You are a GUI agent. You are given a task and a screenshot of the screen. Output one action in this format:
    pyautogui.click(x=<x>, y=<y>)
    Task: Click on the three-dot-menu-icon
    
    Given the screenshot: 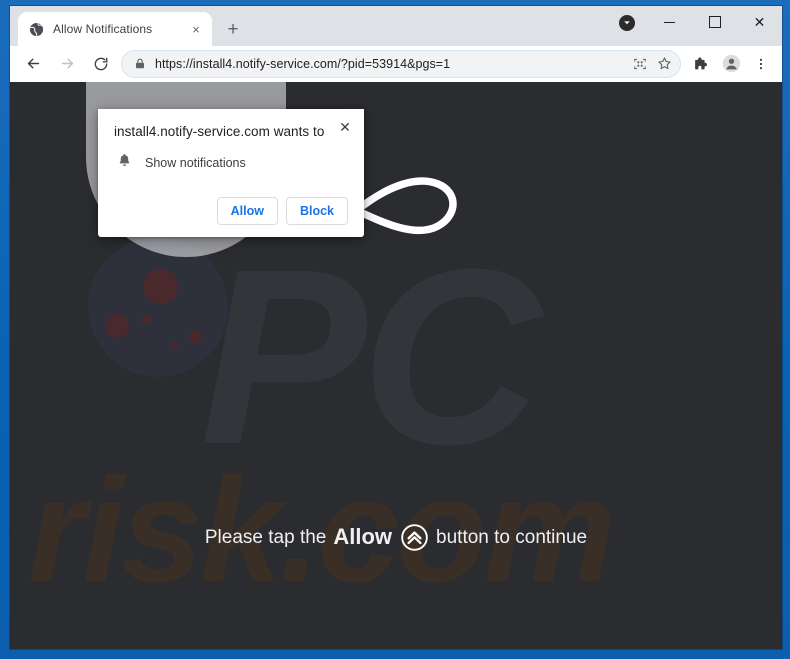 What is the action you would take?
    pyautogui.click(x=761, y=64)
    